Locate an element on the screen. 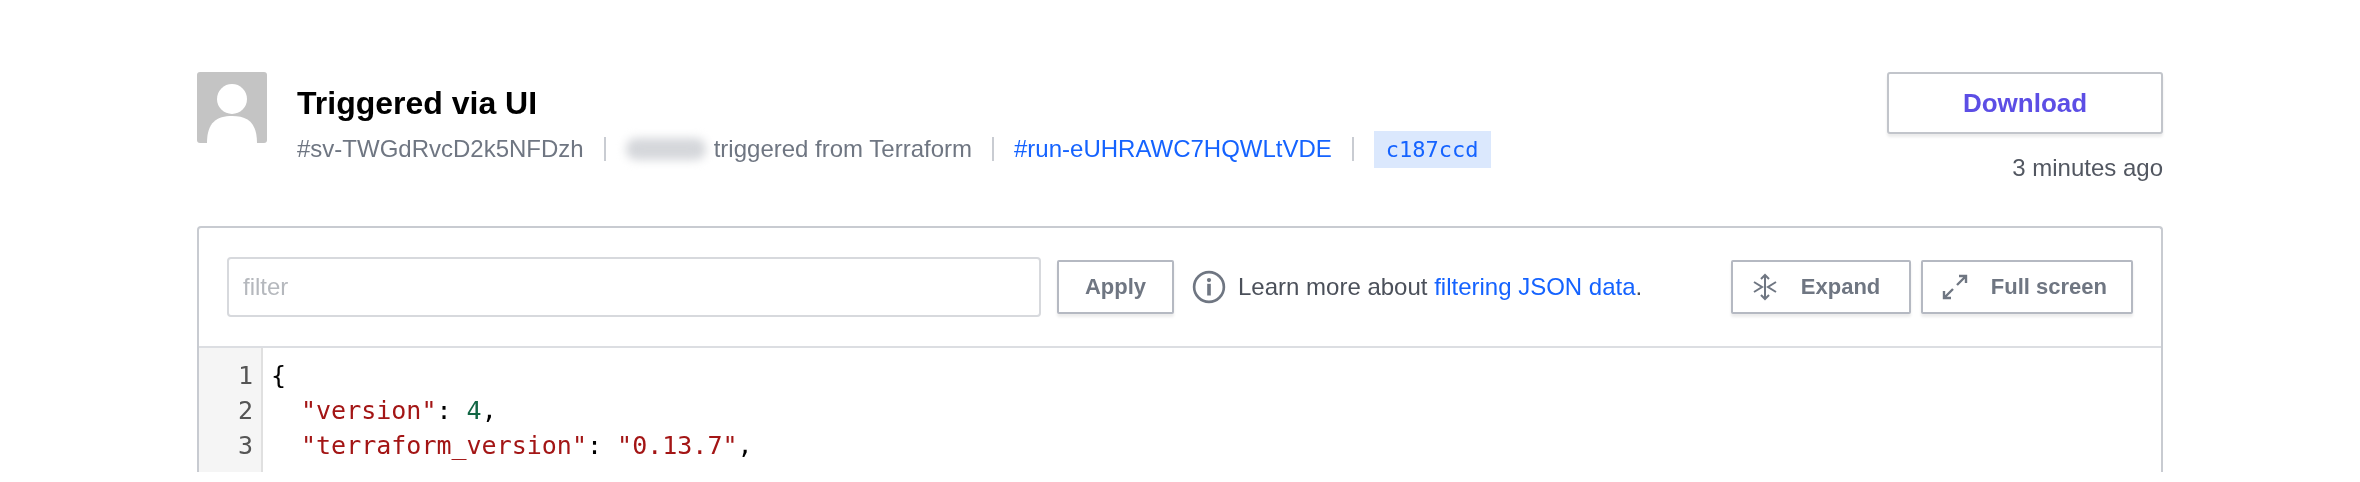 This screenshot has height=482, width=2360. line-number: 3 is located at coordinates (244, 446).